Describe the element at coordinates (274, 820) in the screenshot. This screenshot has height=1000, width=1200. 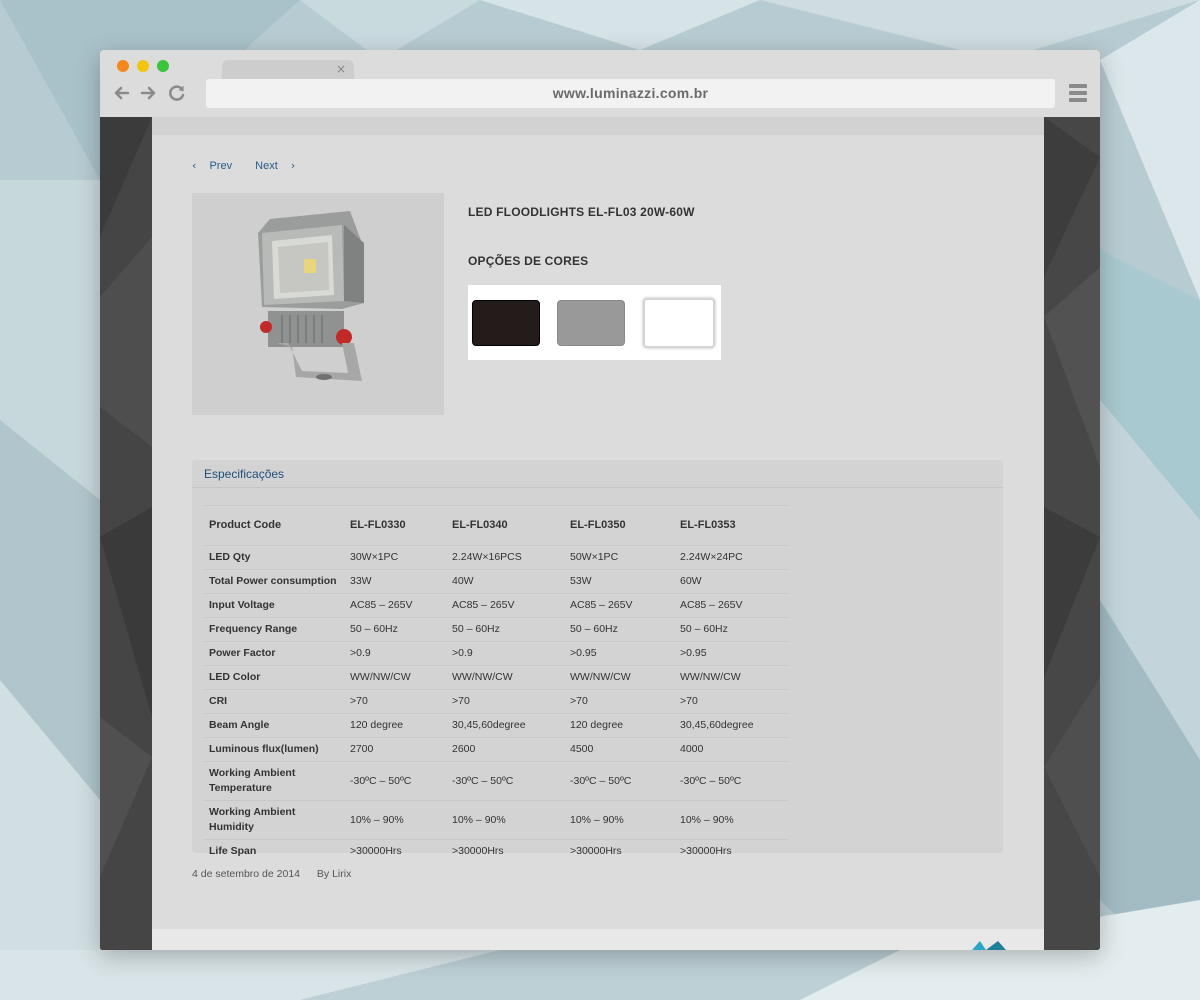
I see `row-label-cell: Working Ambient Humidity` at that location.